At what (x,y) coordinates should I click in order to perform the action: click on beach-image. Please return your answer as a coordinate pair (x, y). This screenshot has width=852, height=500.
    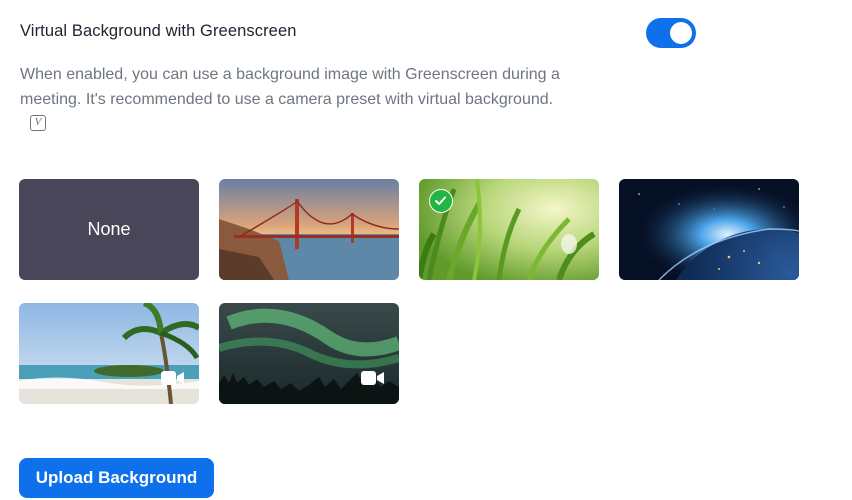
    Looking at the image, I should click on (109, 353).